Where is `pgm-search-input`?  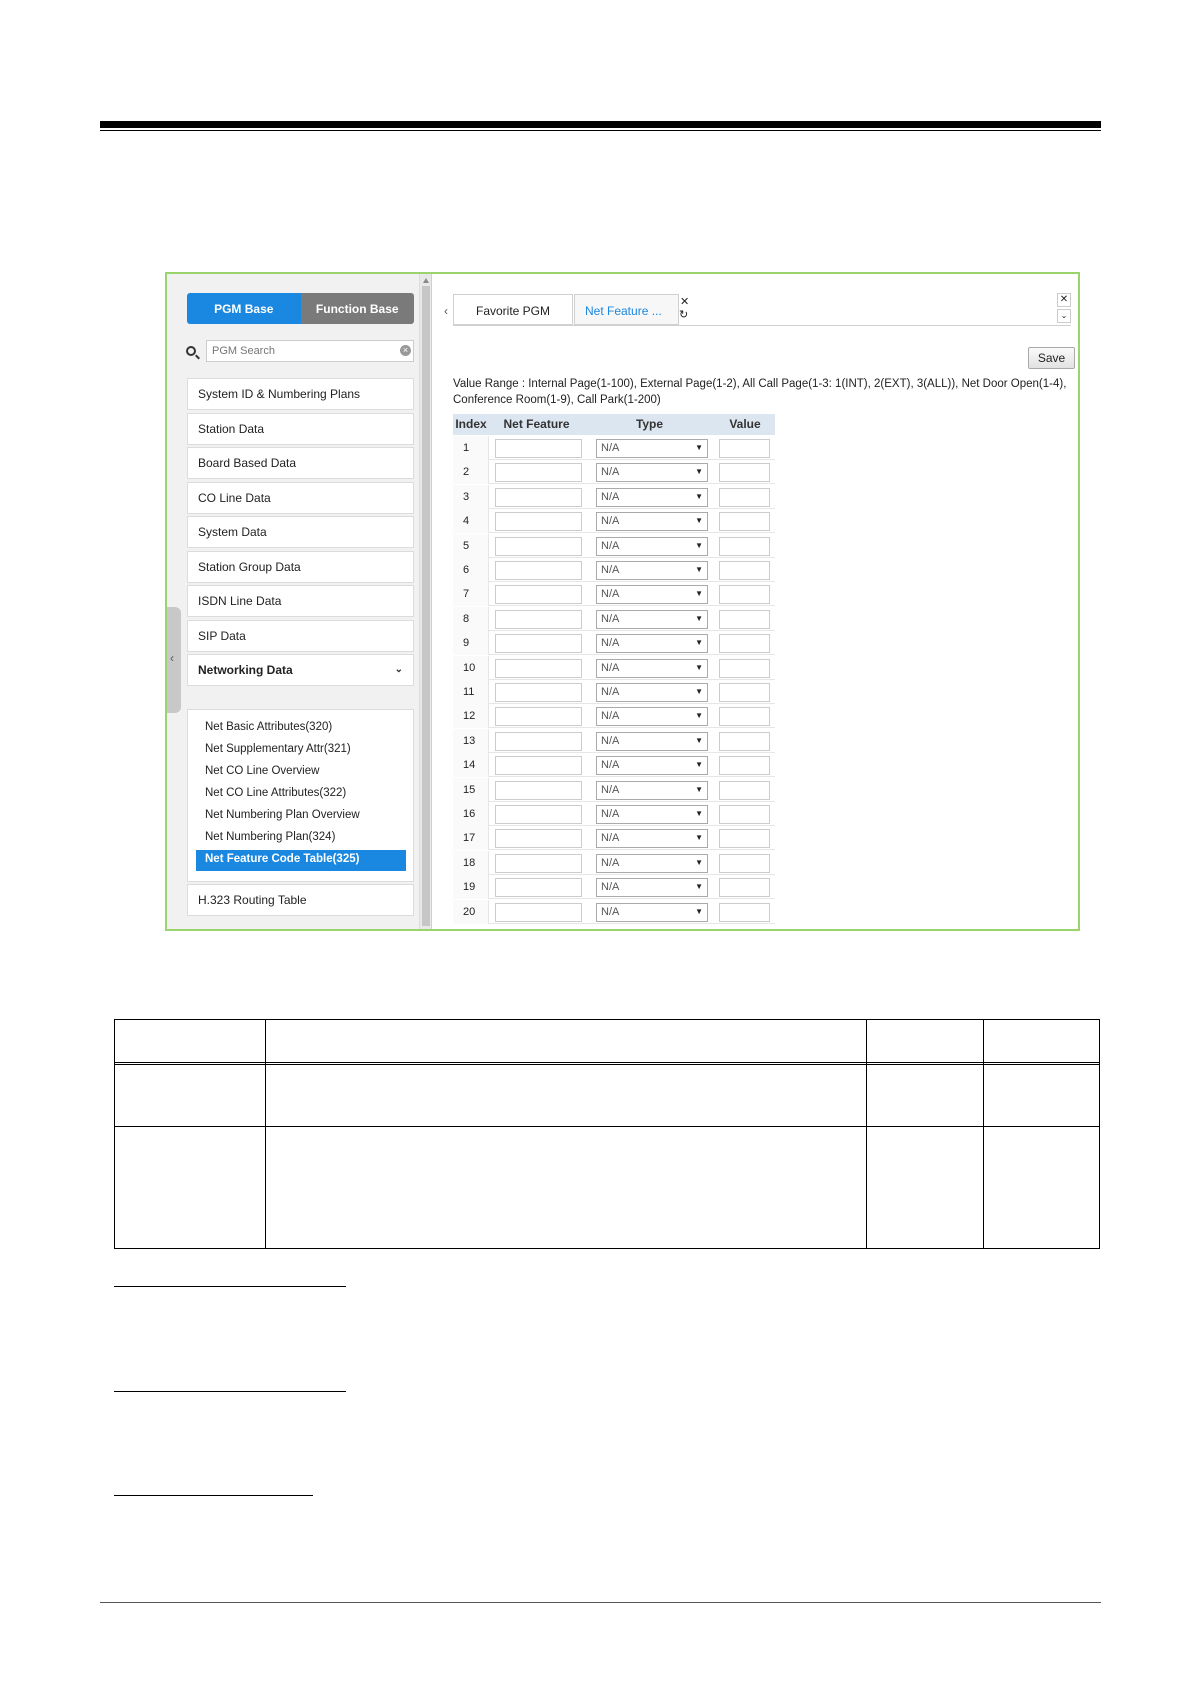
pgm-search-input is located at coordinates (310, 351).